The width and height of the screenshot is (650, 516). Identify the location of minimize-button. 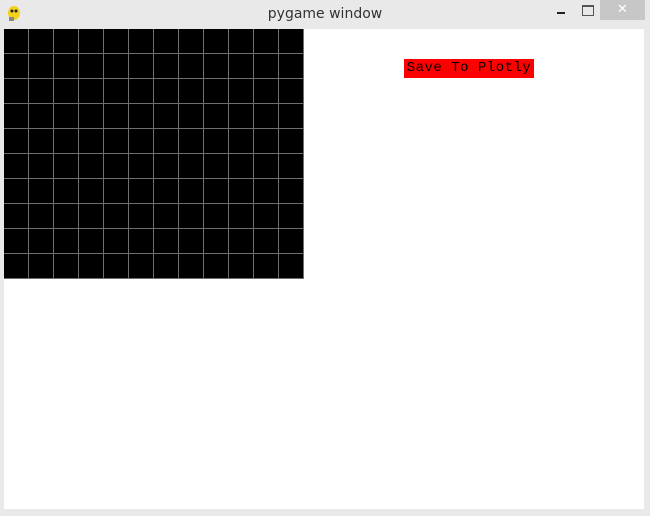
(562, 11).